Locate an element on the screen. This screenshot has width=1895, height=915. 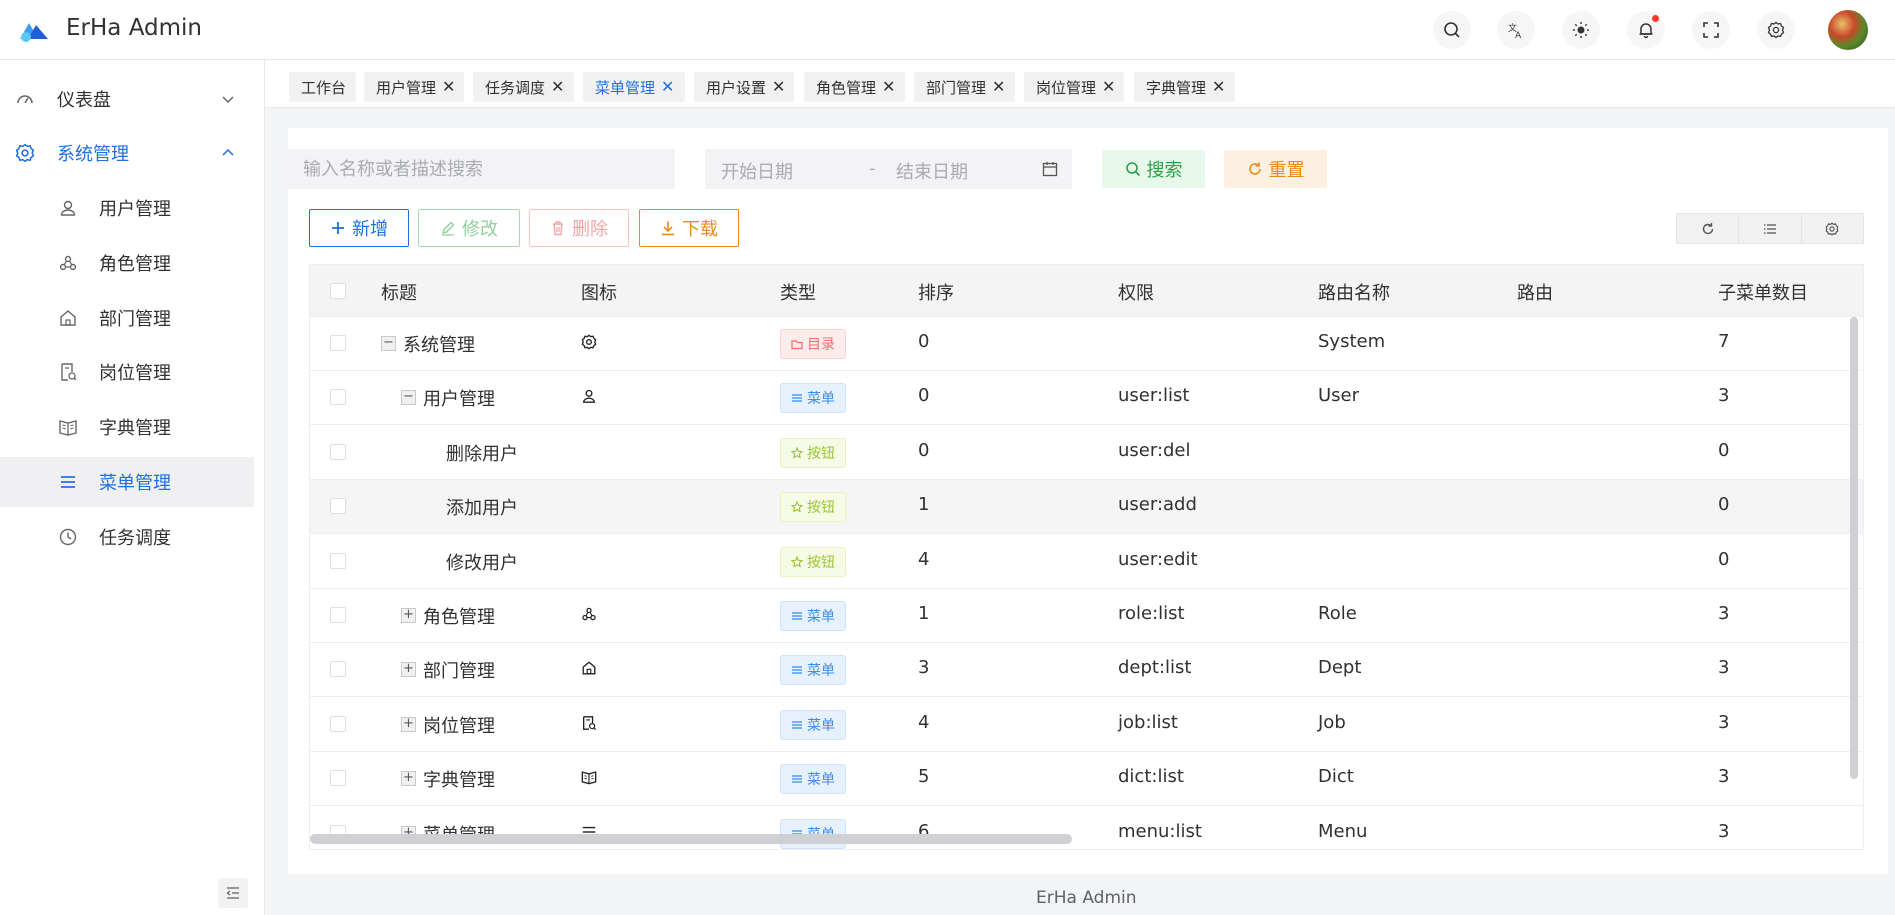
table-row: 修改用户 按钮 4 user:edit 0 is located at coordinates (1086, 562).